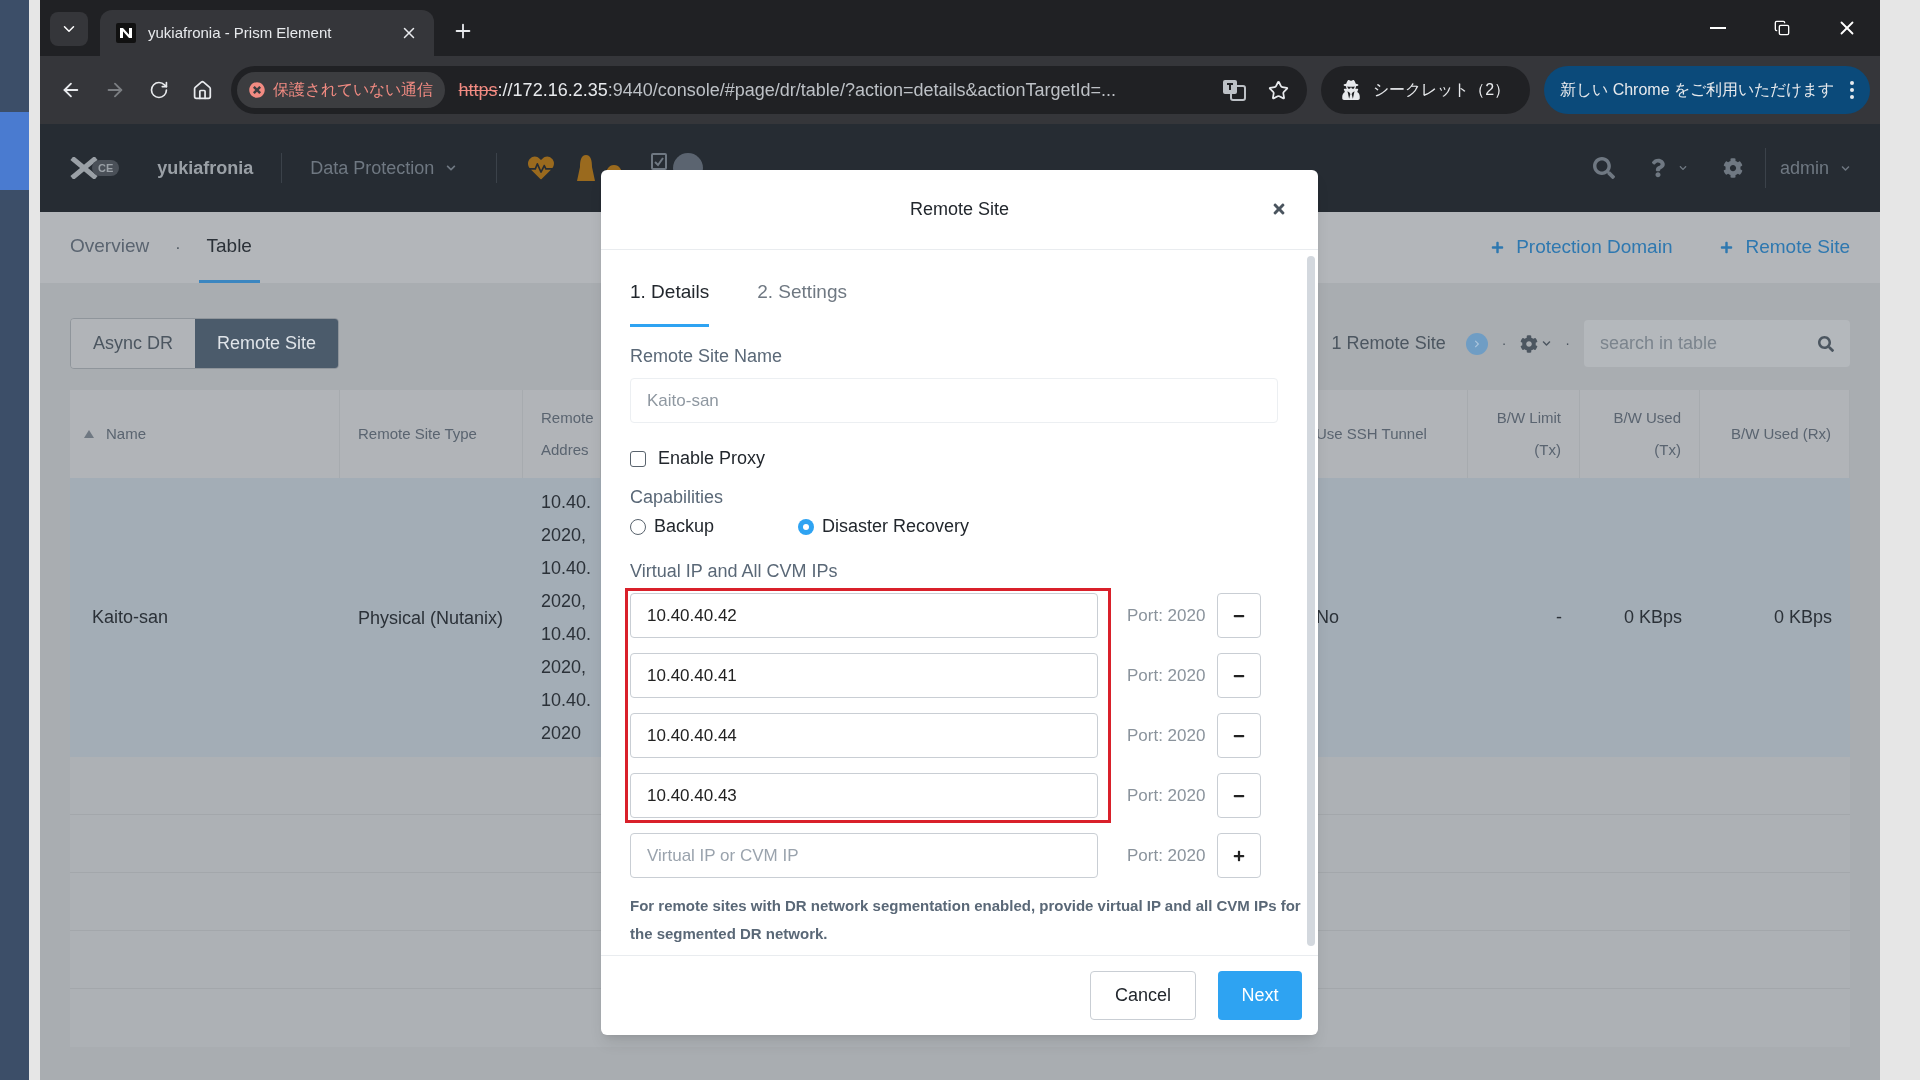  I want to click on update-chip: 新しい Chrome をご利用いただけます, so click(1707, 90).